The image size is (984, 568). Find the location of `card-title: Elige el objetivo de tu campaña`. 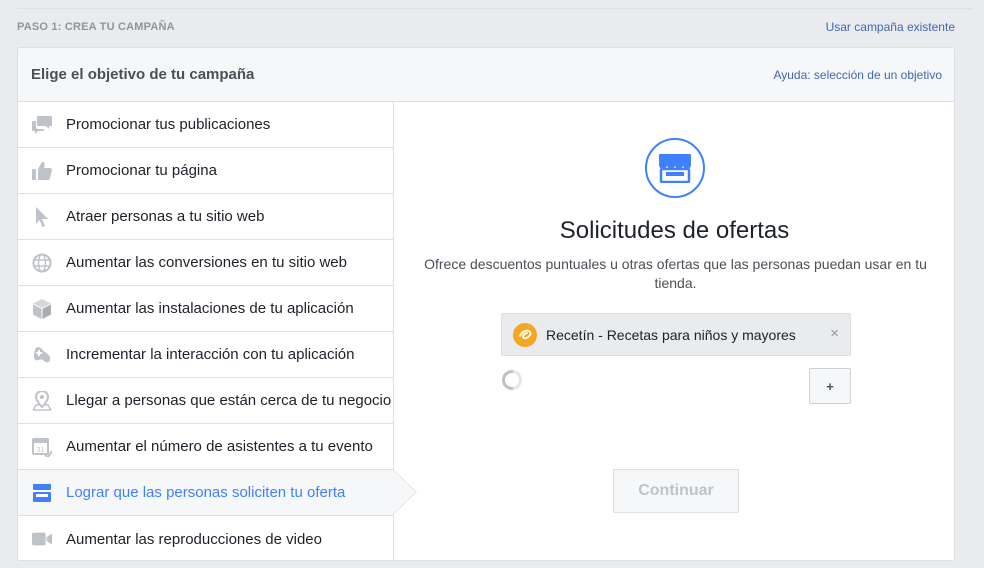

card-title: Elige el objetivo de tu campaña is located at coordinates (143, 74).